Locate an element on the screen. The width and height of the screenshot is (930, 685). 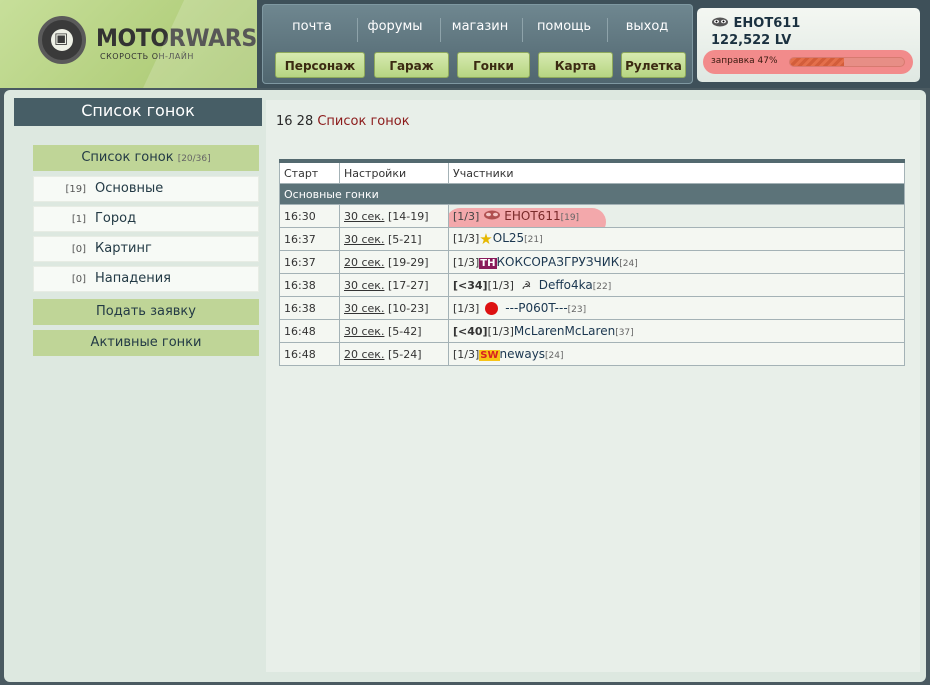
sidebar-item-count: [19] is located at coordinates (75, 189).